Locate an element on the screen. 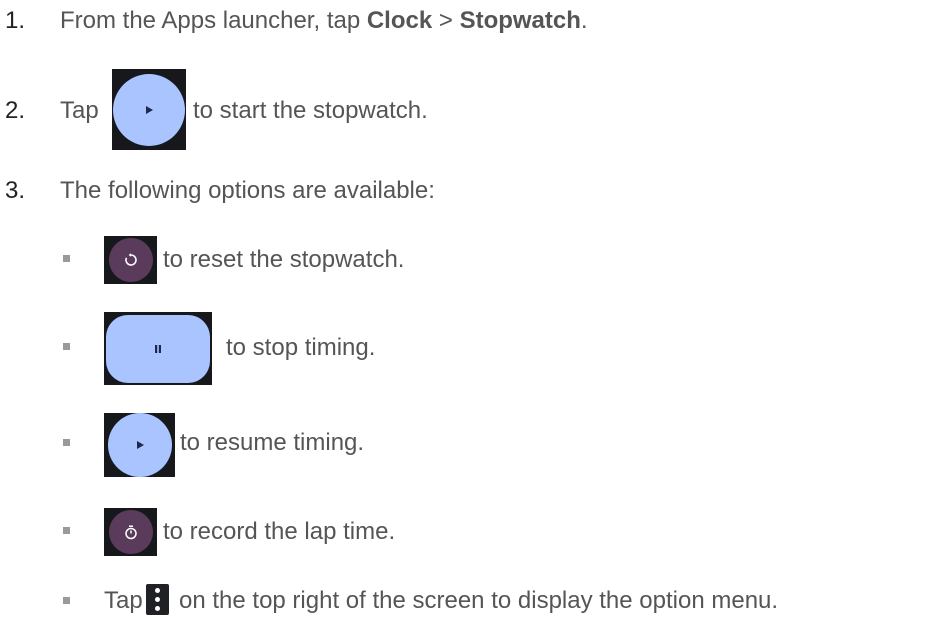  lap-timer-icon is located at coordinates (130, 532).